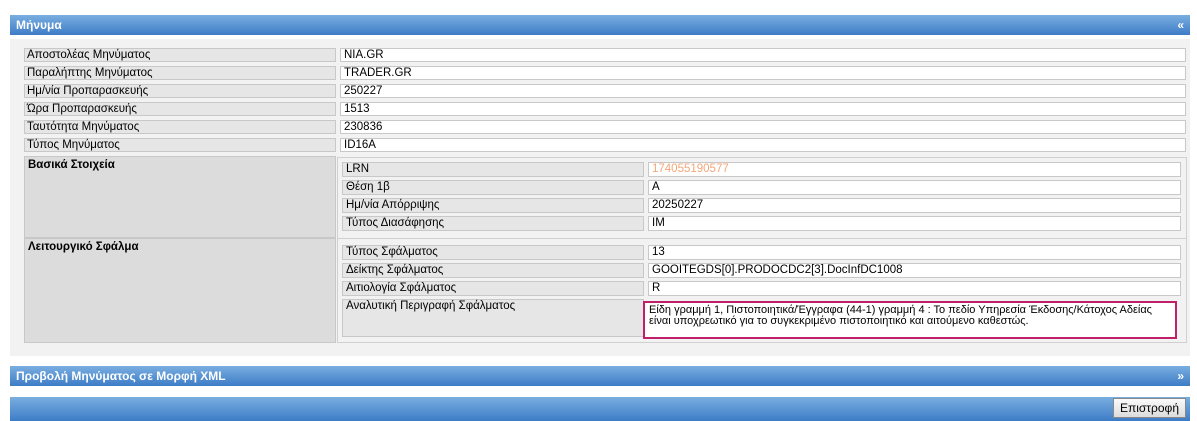 This screenshot has width=1197, height=421. What do you see at coordinates (493, 187) in the screenshot?
I see `field-label-position-1b: Θέση 1β` at bounding box center [493, 187].